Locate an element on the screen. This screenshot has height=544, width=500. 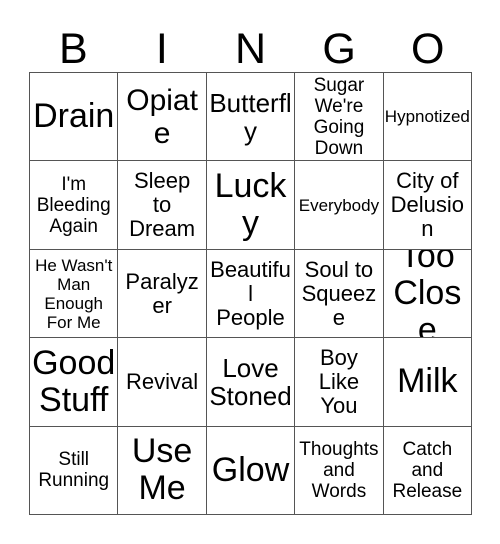
bingo-cell: Hypnotized is located at coordinates (428, 117).